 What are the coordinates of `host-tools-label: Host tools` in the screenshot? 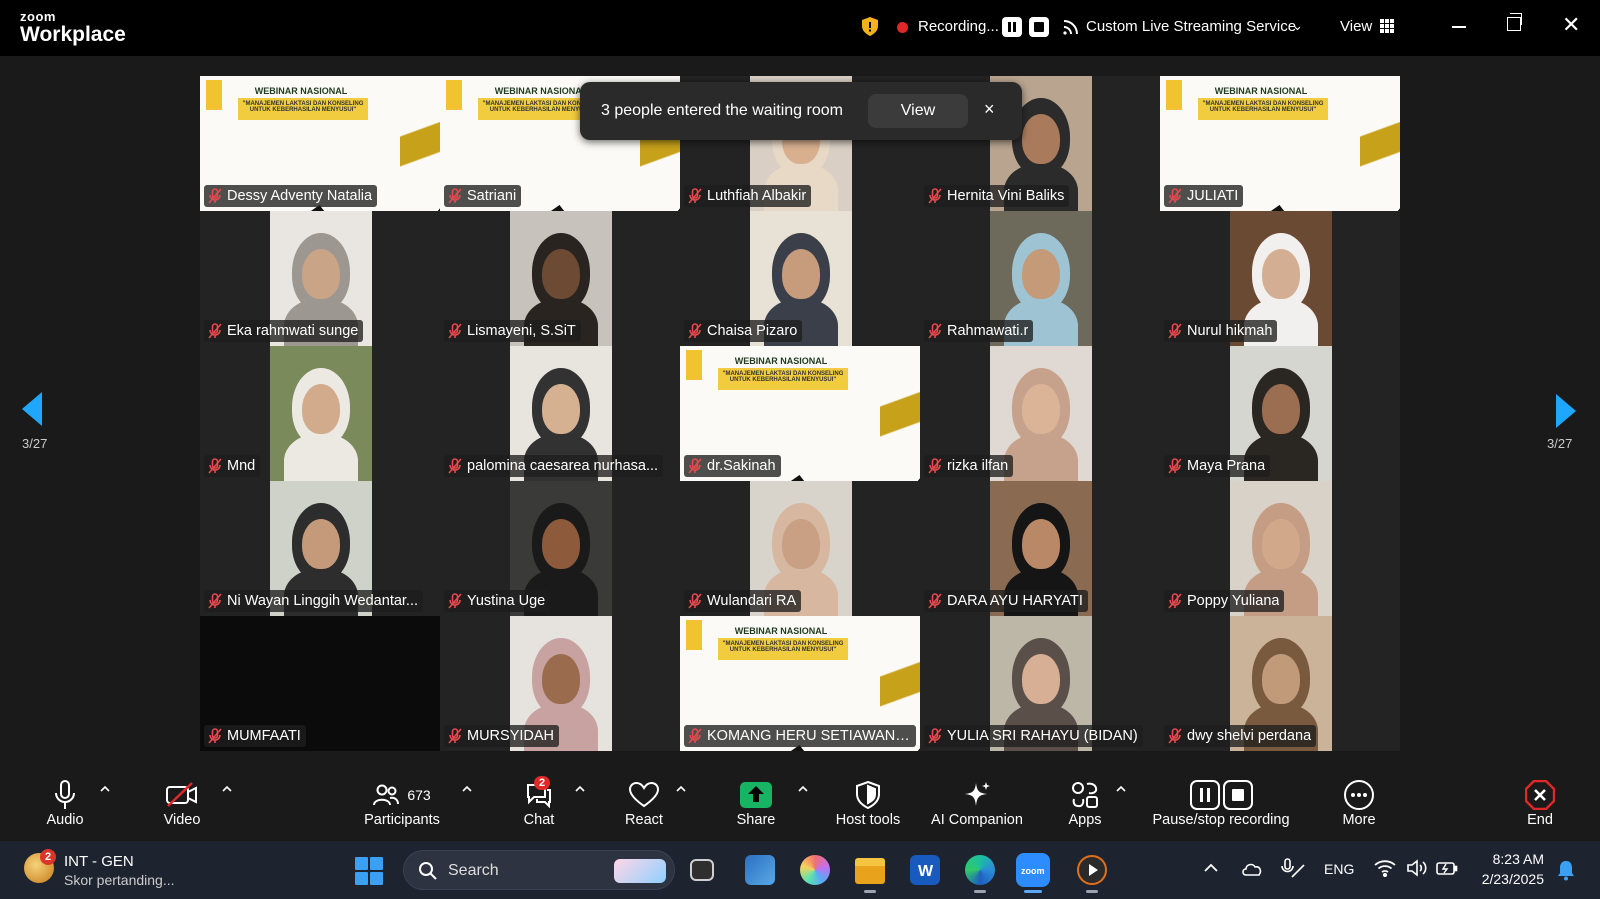 It's located at (868, 820).